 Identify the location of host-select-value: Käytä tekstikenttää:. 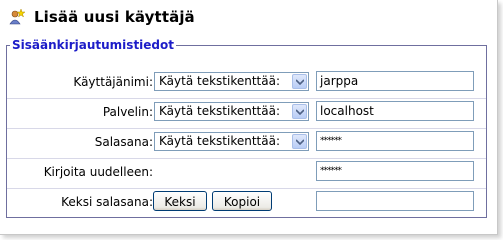
(219, 111).